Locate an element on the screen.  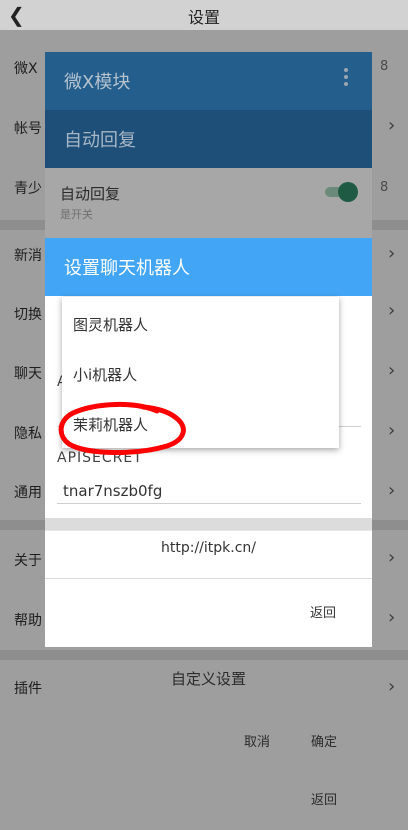
auto-reply-sublabel: 是开关 is located at coordinates (76, 214).